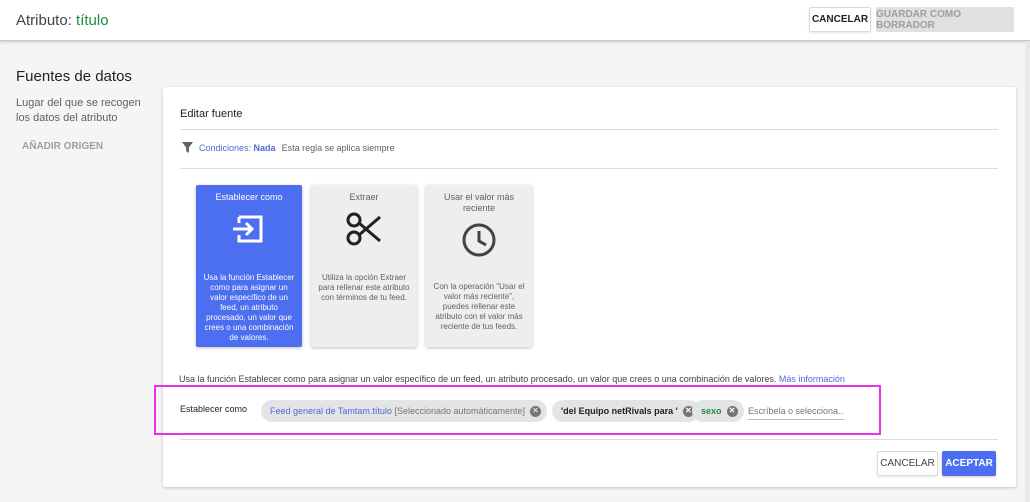 The width and height of the screenshot is (1030, 502). I want to click on scrollbar-track, so click(1027, 271).